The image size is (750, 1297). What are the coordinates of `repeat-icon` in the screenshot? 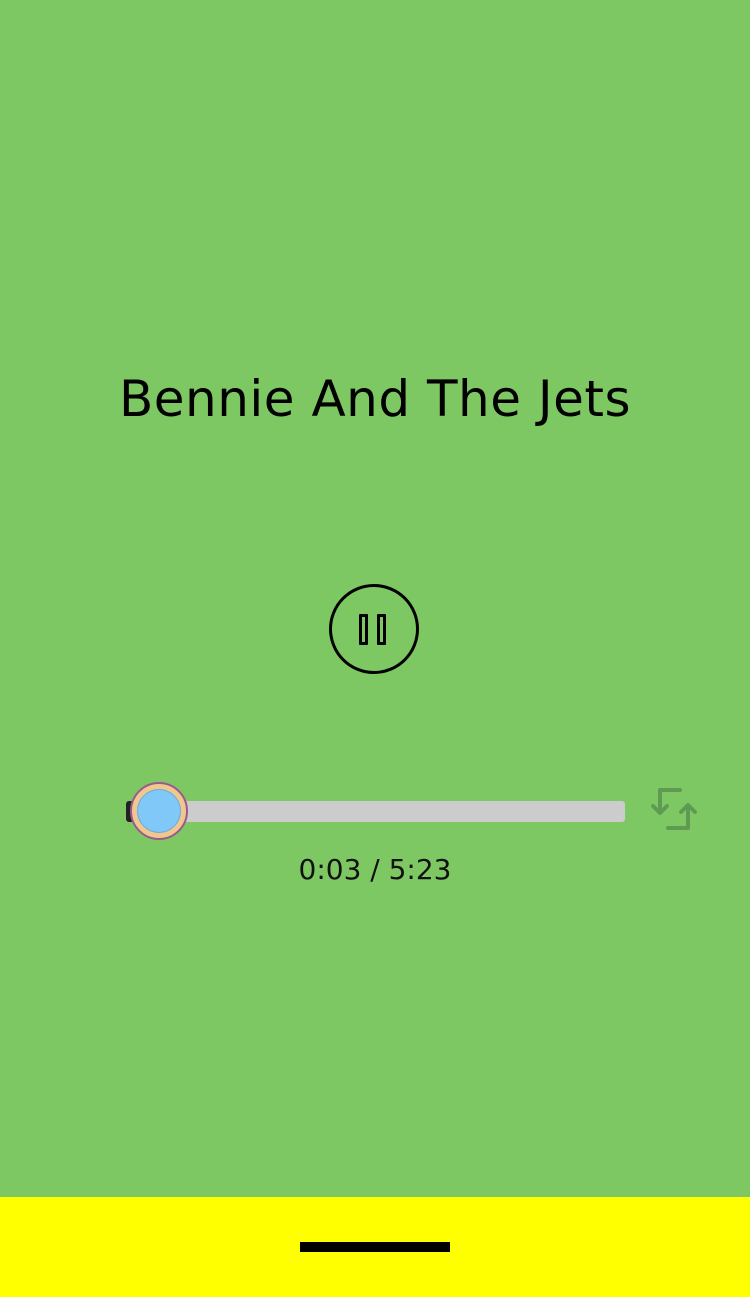 It's located at (675, 809).